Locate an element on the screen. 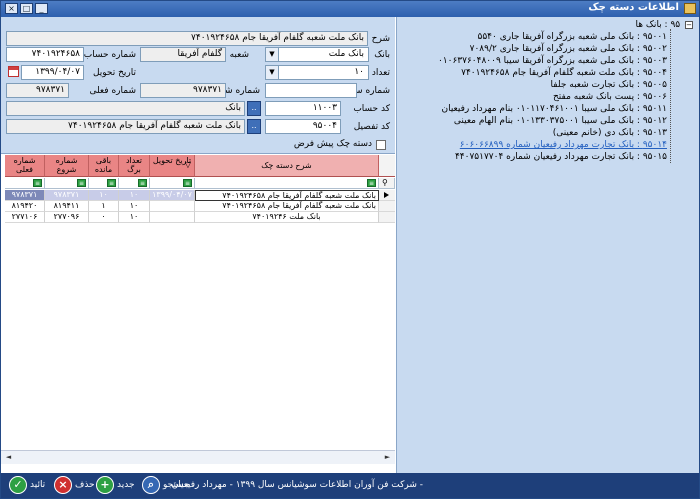 The image size is (700, 499). filter-remaining: ≡ is located at coordinates (104, 183).